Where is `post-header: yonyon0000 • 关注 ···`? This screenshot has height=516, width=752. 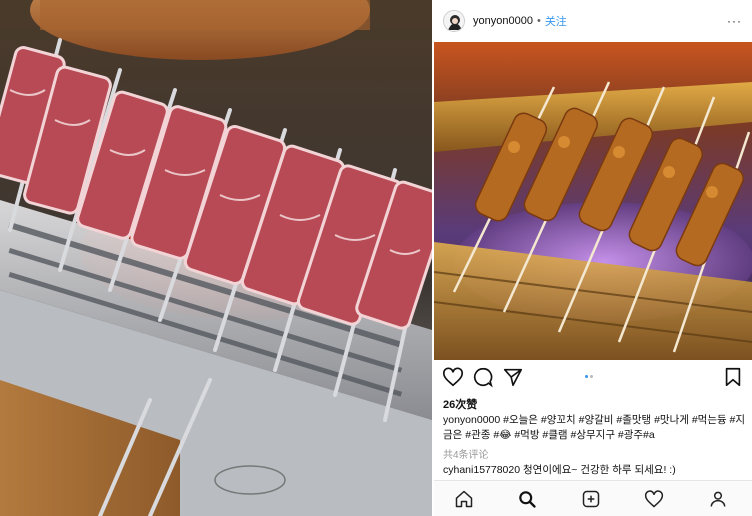 post-header: yonyon0000 • 关注 ··· is located at coordinates (593, 21).